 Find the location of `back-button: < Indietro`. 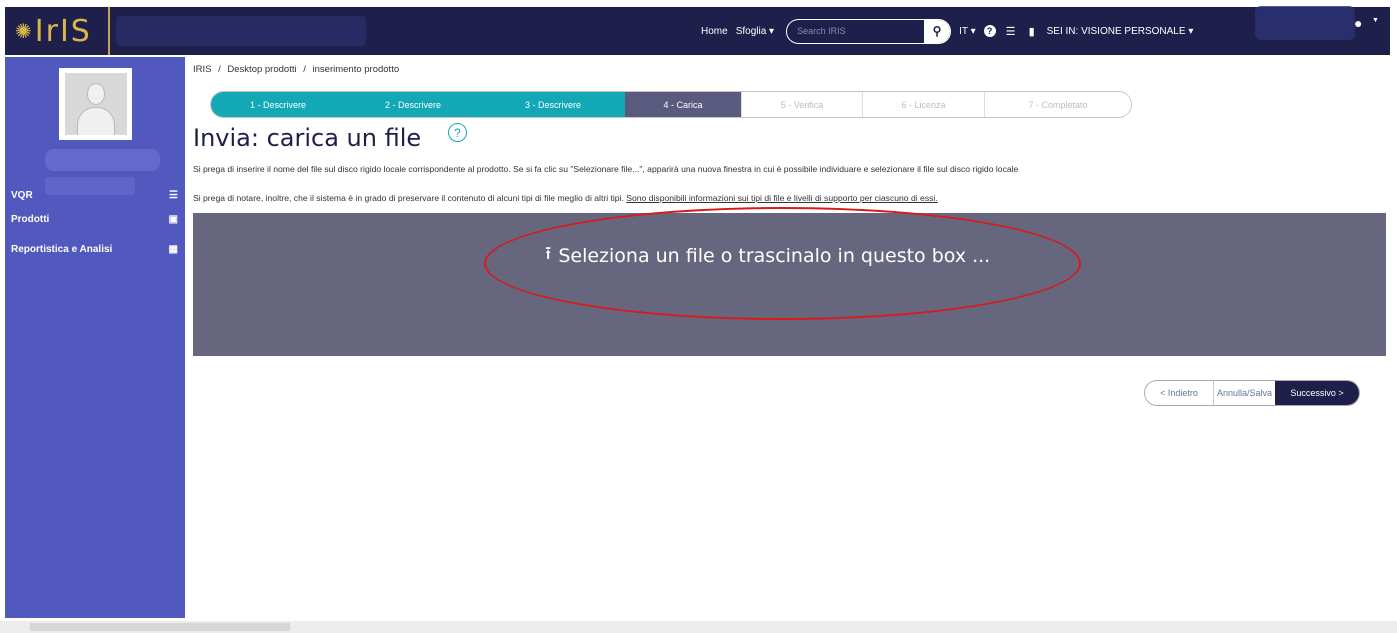

back-button: < Indietro is located at coordinates (1179, 393).